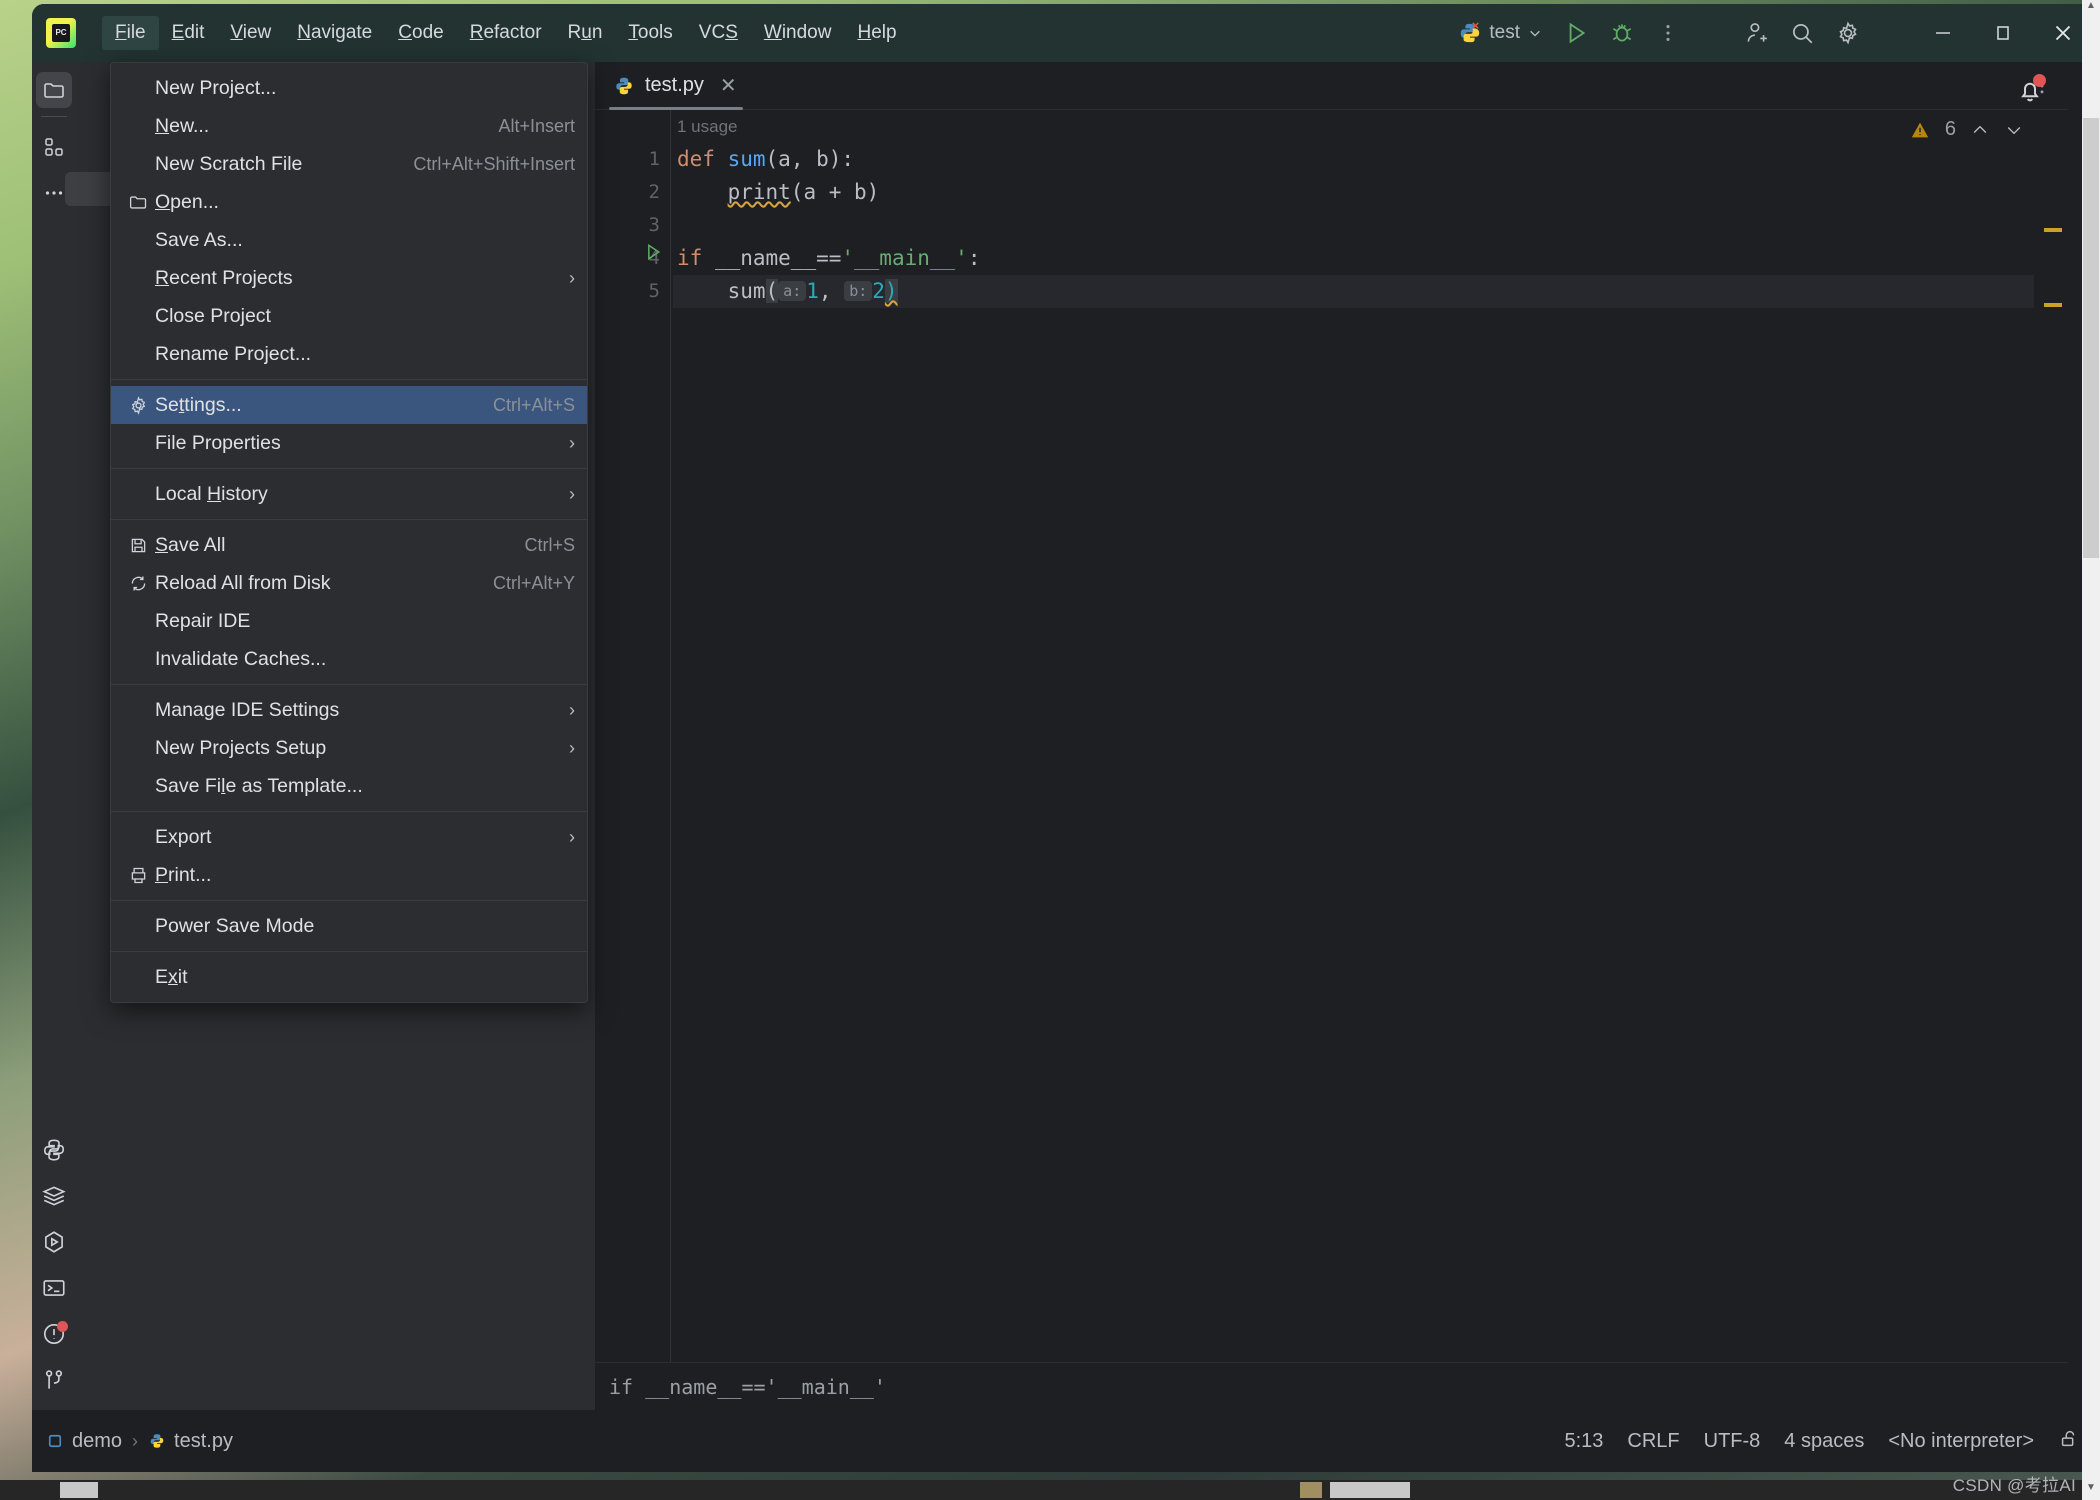  What do you see at coordinates (1583, 1441) in the screenshot?
I see `caret-position-widget: 5:13` at bounding box center [1583, 1441].